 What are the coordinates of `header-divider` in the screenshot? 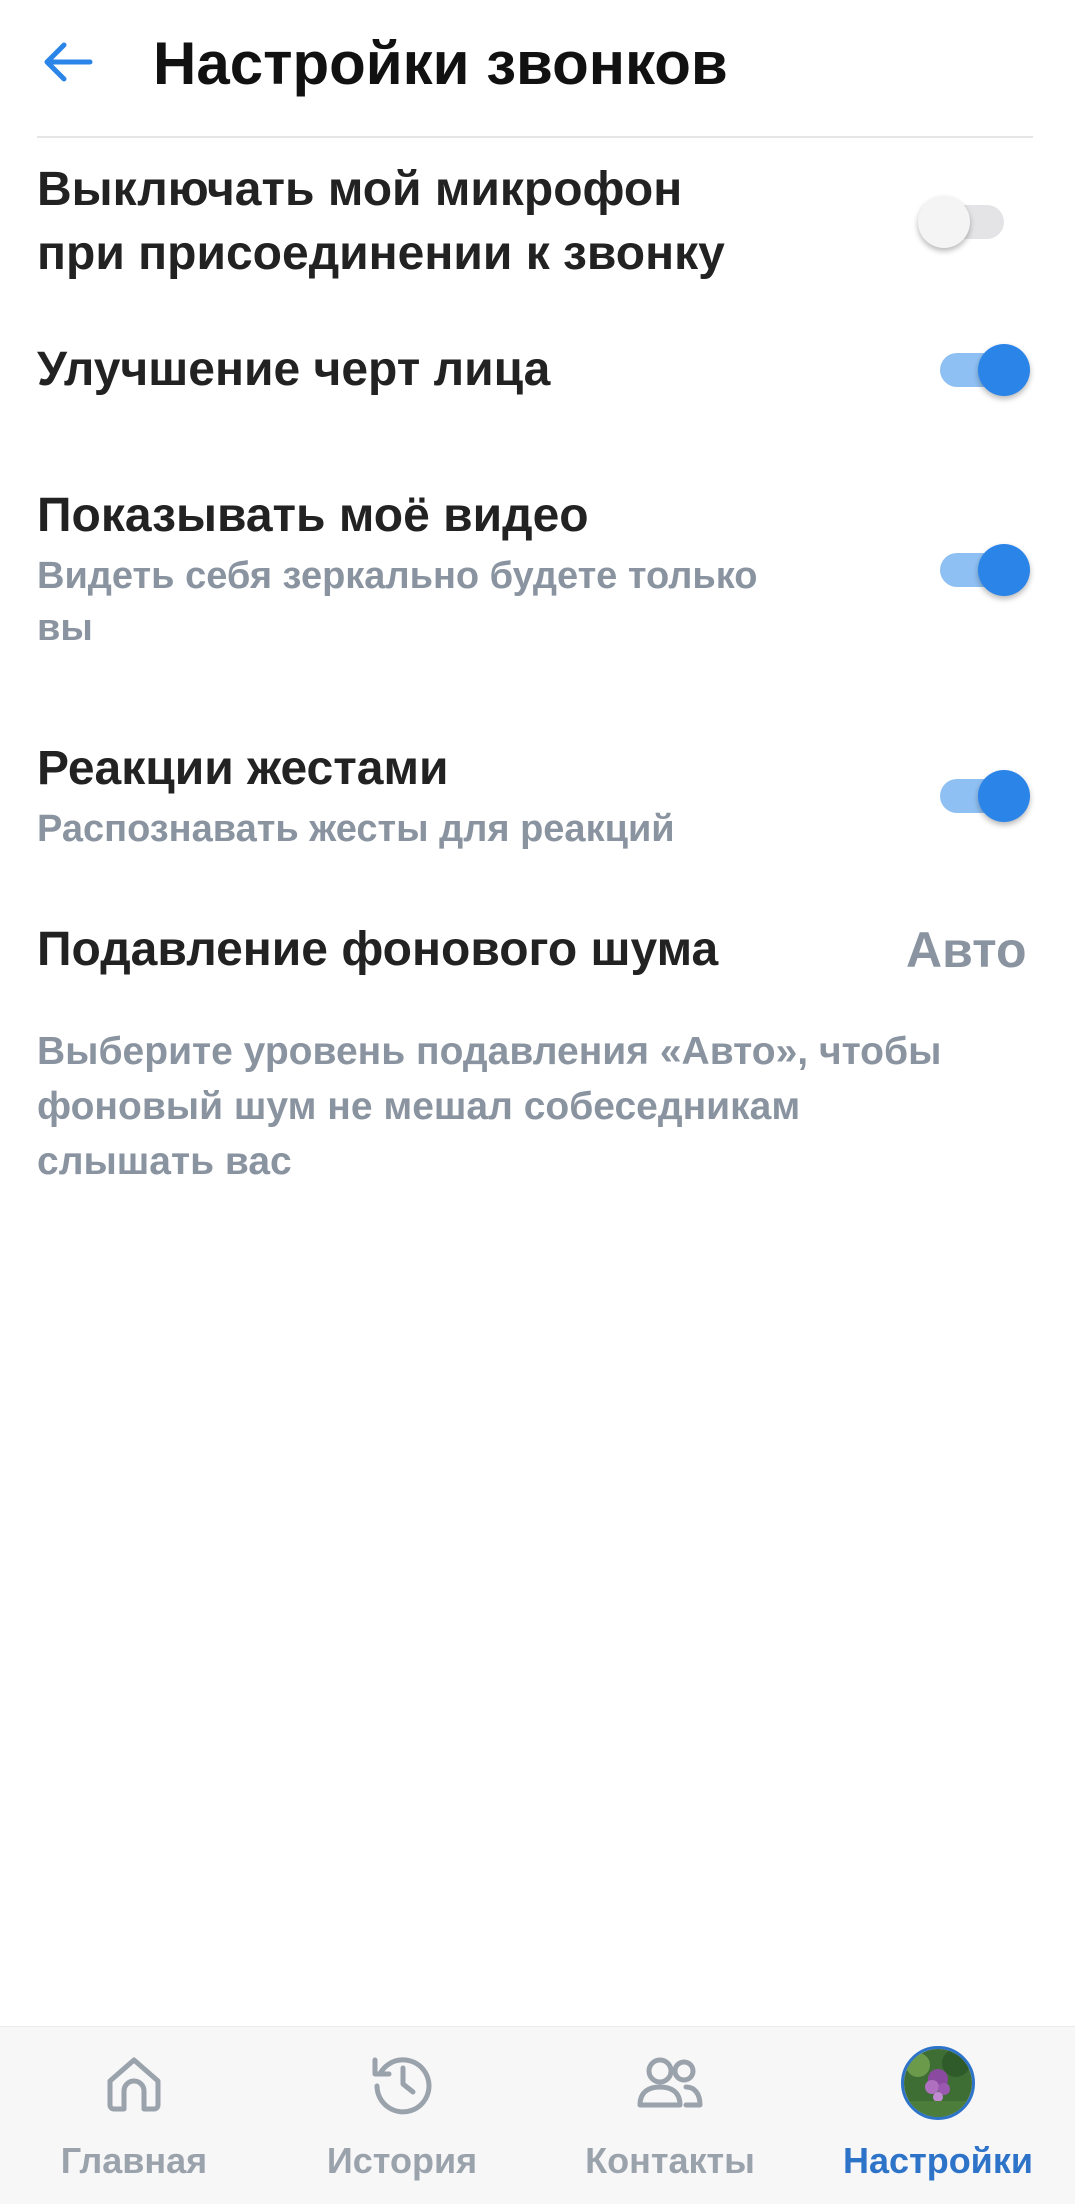 It's located at (535, 137).